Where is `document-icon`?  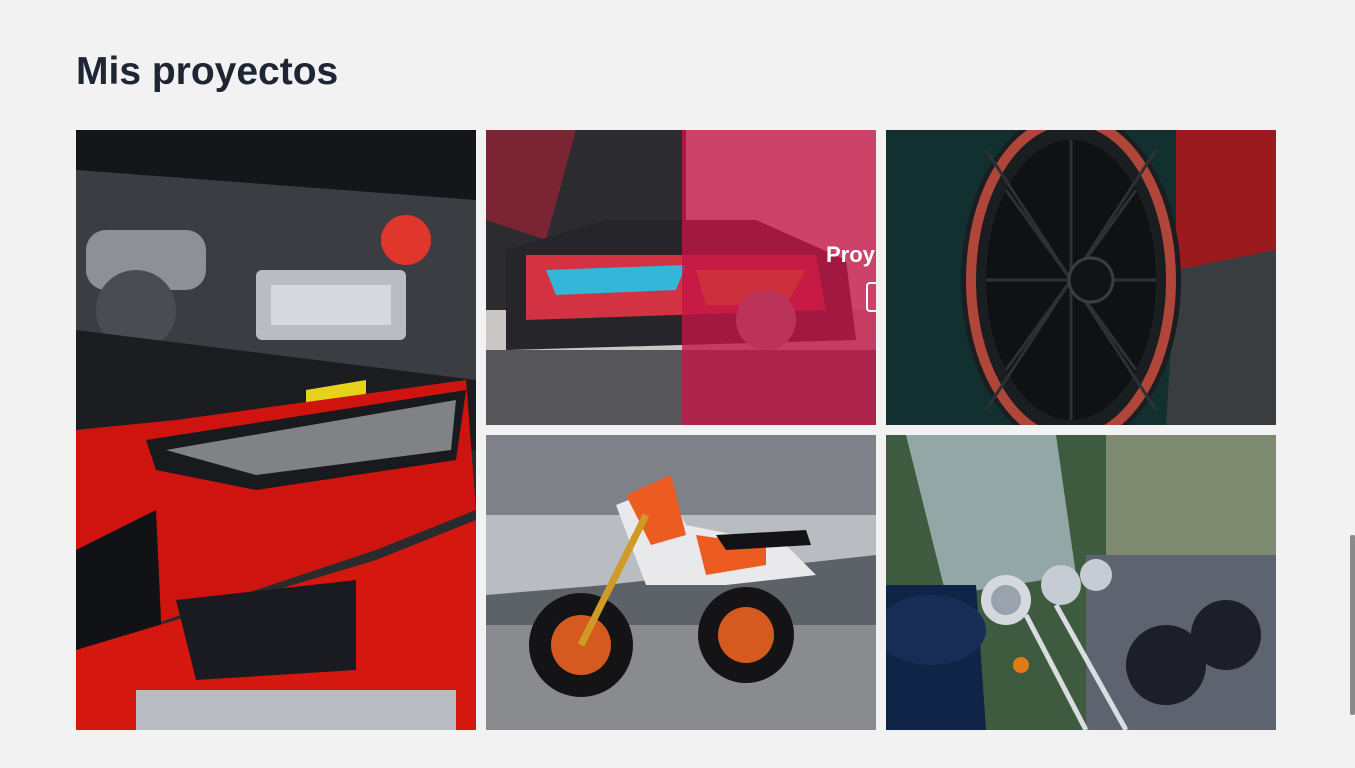
document-icon is located at coordinates (871, 297).